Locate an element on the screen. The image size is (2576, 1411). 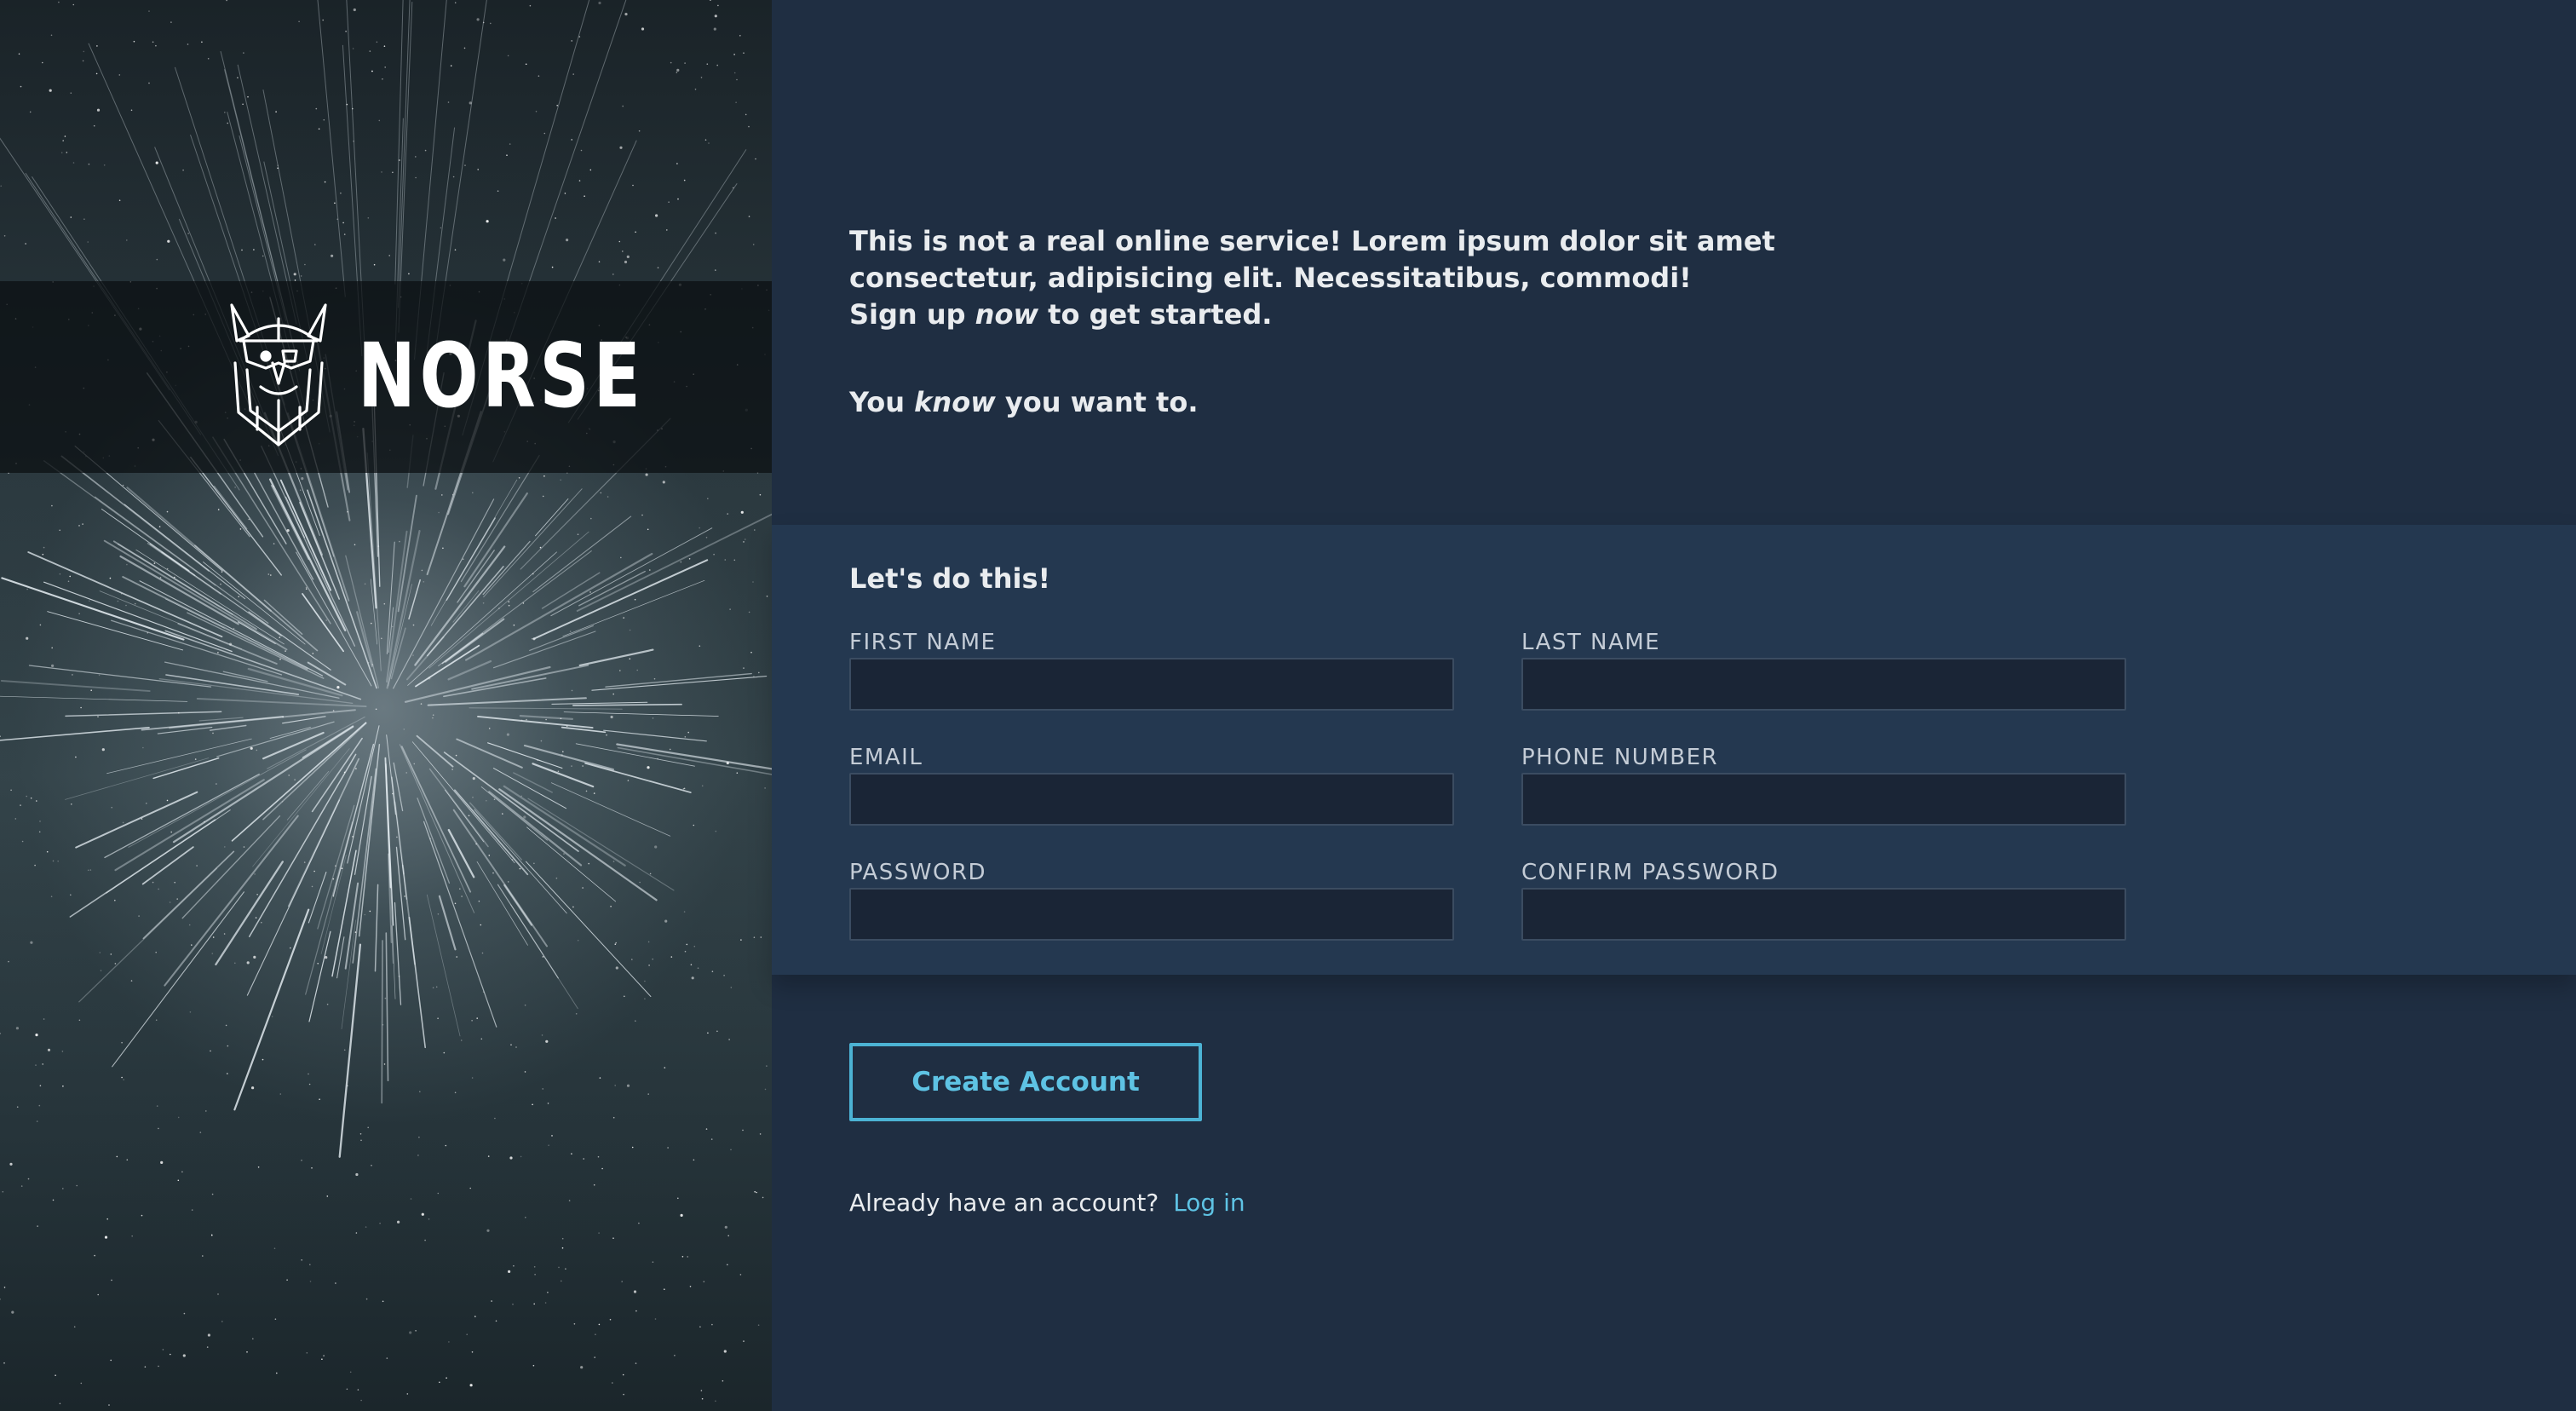
last-name-field: LAST NAME is located at coordinates (1824, 670).